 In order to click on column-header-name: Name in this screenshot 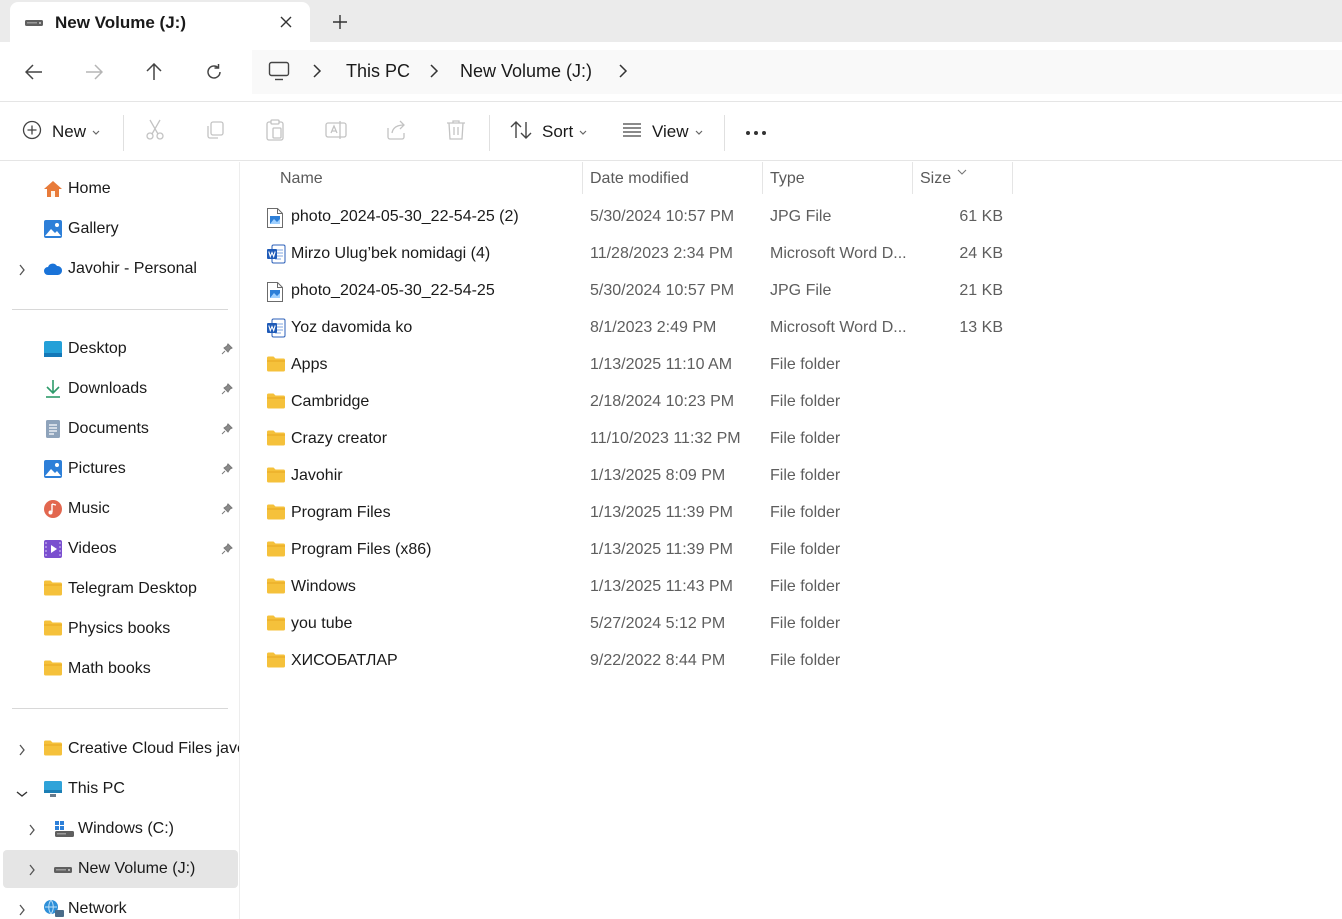, I will do `click(301, 179)`.